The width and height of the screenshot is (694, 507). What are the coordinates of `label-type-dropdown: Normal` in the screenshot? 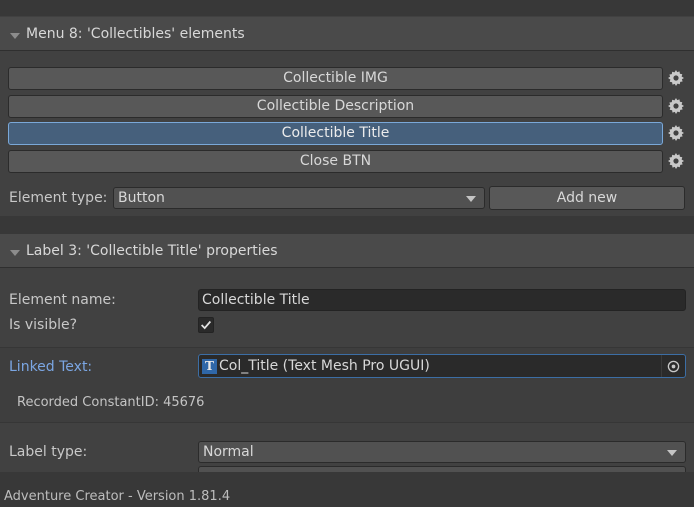 It's located at (442, 452).